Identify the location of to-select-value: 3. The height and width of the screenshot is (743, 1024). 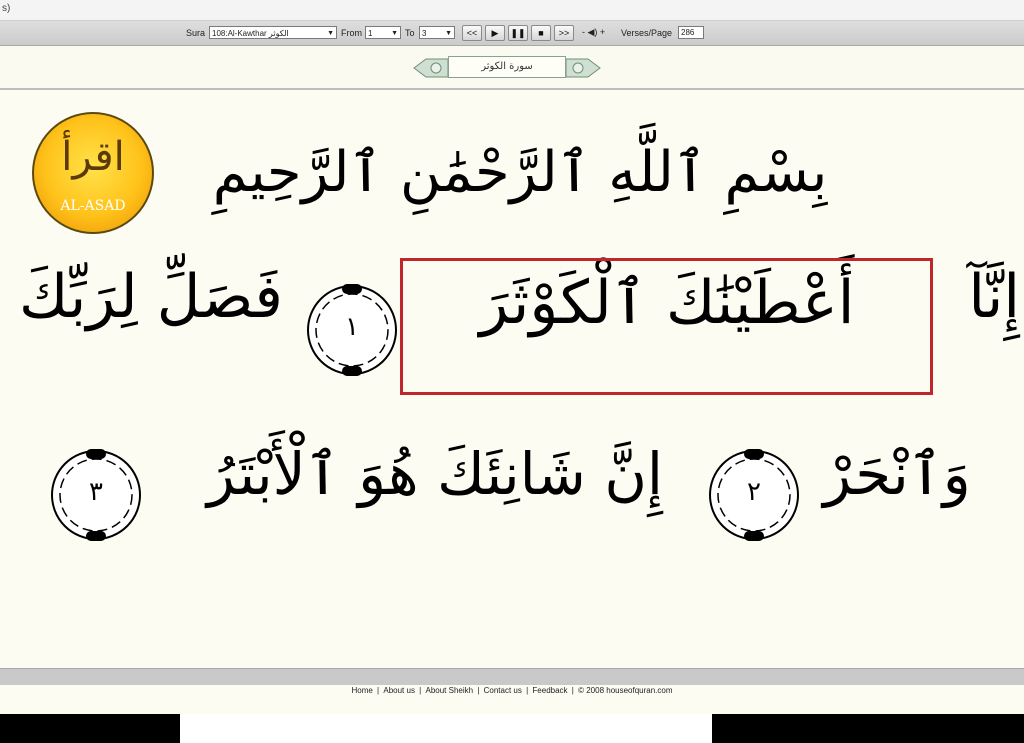
(424, 33).